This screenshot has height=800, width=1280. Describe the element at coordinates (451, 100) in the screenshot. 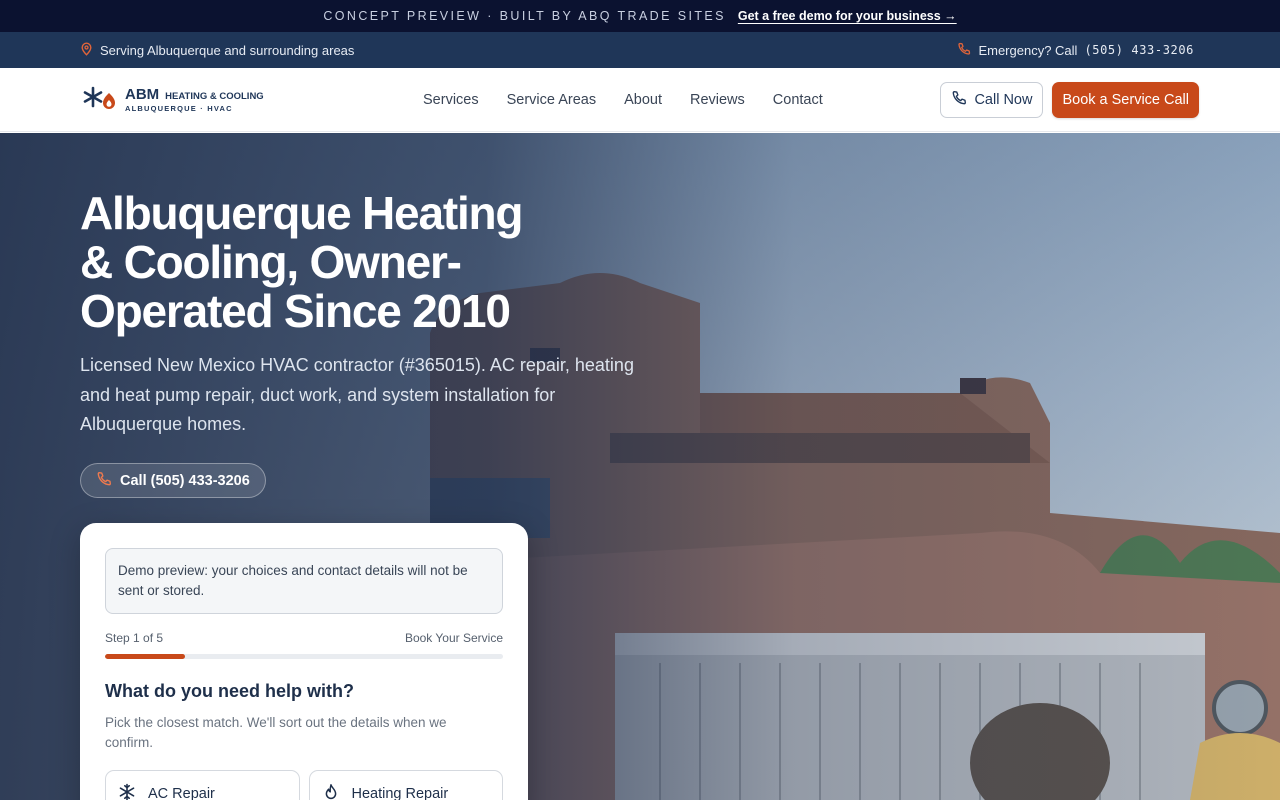

I see `nav-services: Services` at that location.